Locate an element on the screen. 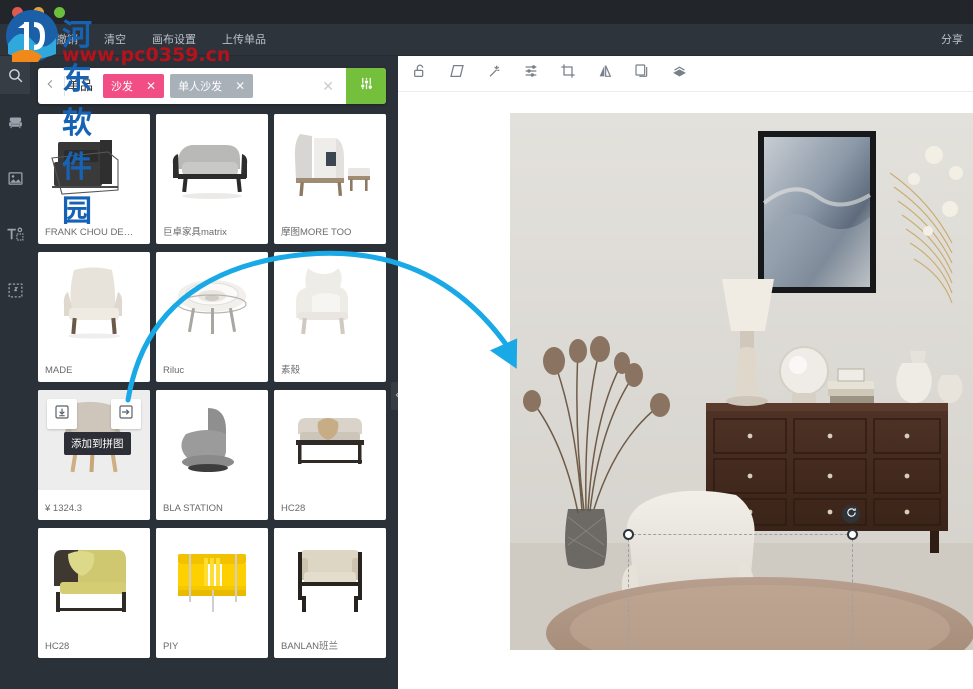 This screenshot has width=973, height=689. toolbar-duplicate is located at coordinates (642, 74).